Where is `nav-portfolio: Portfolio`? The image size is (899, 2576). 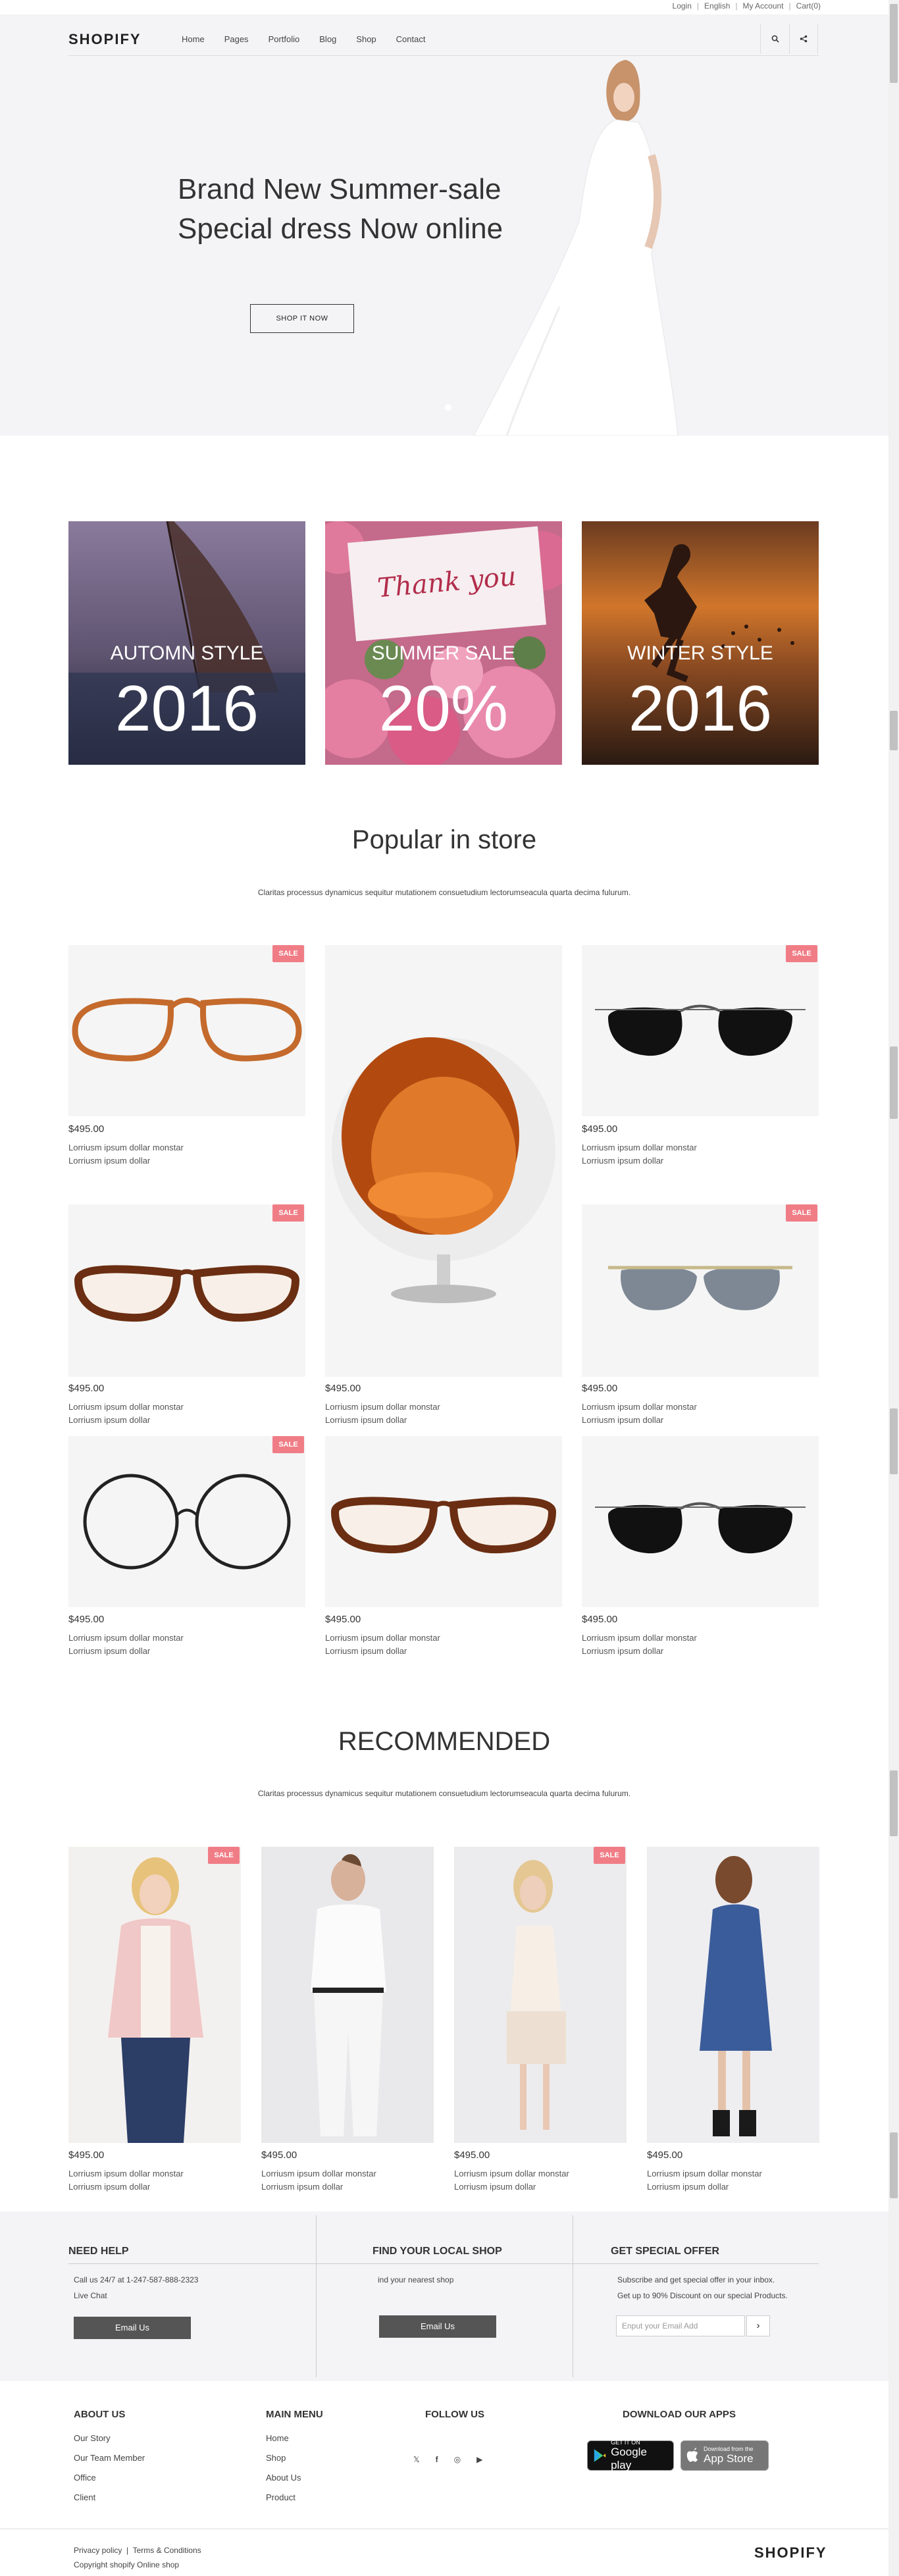
nav-portfolio: Portfolio is located at coordinates (284, 39).